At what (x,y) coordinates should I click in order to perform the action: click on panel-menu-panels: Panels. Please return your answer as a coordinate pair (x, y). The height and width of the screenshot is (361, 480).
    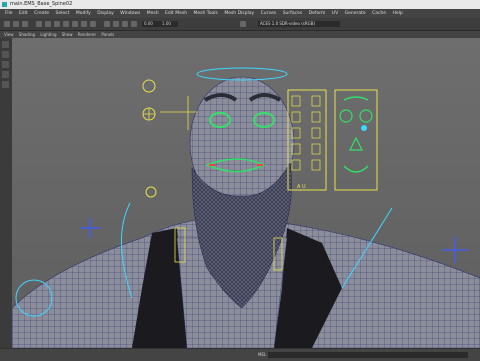
    Looking at the image, I should click on (107, 34).